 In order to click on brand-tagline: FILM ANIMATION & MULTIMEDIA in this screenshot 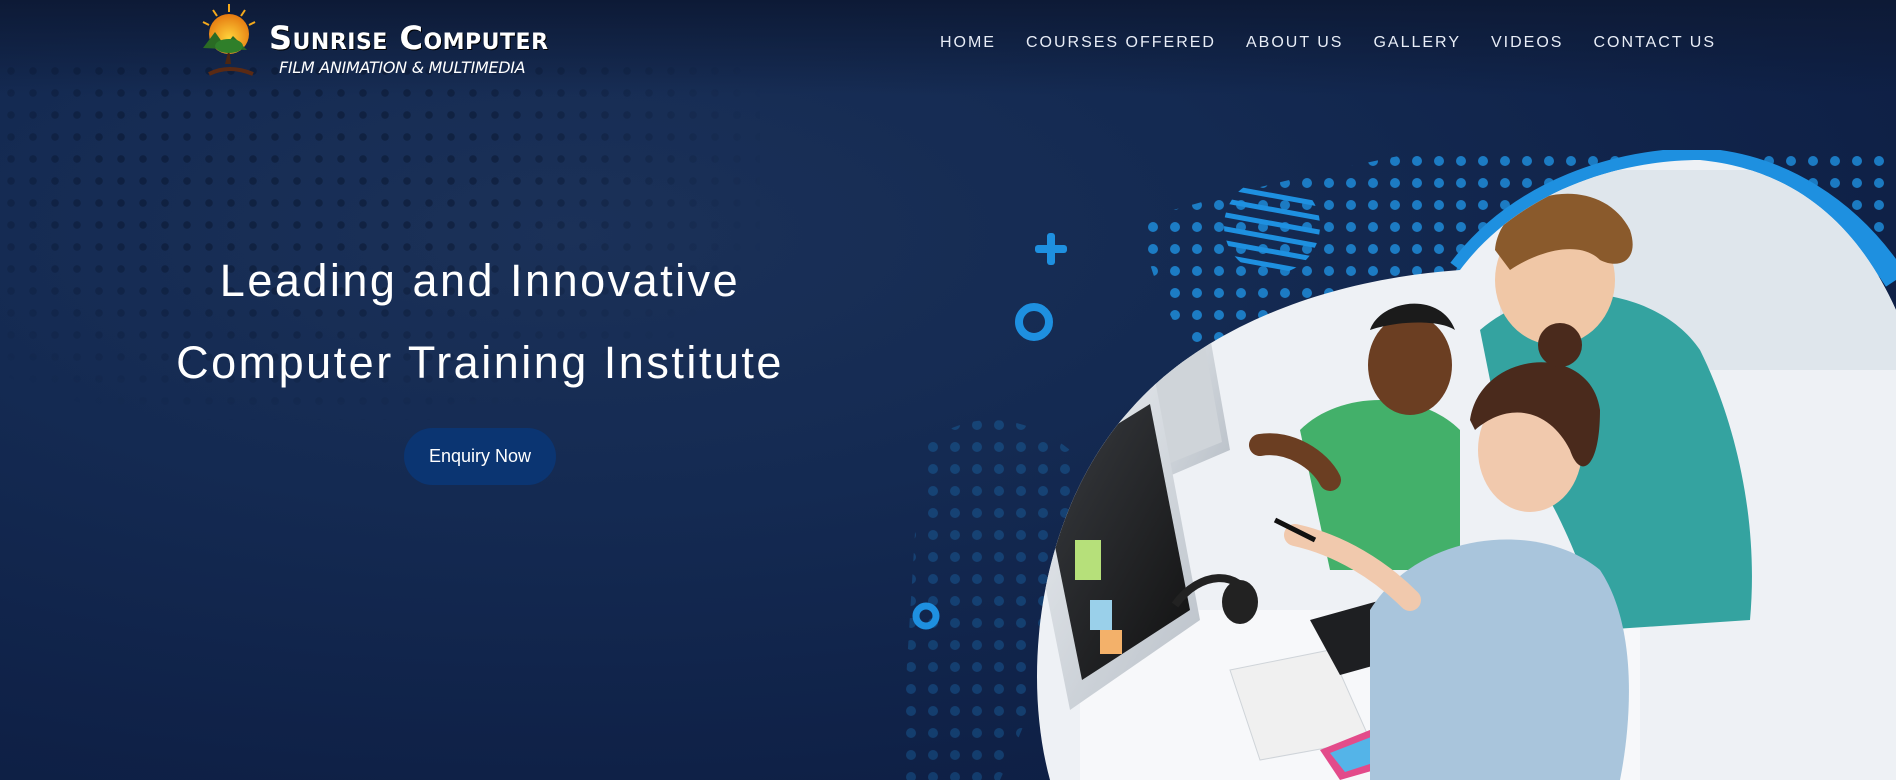, I will do `click(402, 67)`.